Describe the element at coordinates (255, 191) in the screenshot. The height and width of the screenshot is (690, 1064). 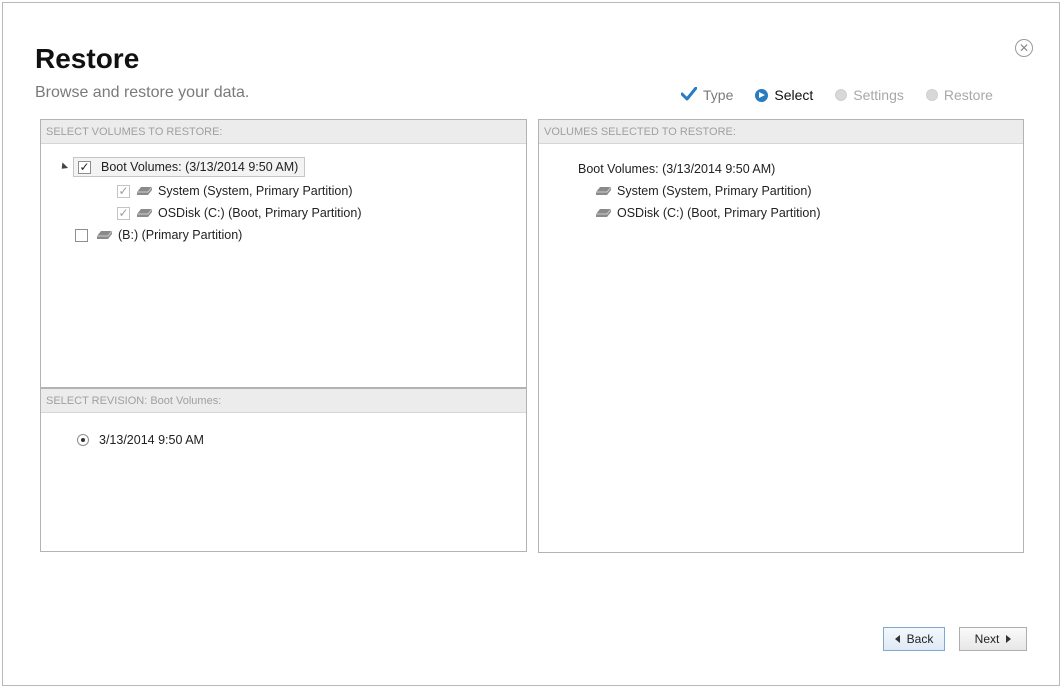
I see `tree-item-label: System (System, Primary Partition)` at that location.